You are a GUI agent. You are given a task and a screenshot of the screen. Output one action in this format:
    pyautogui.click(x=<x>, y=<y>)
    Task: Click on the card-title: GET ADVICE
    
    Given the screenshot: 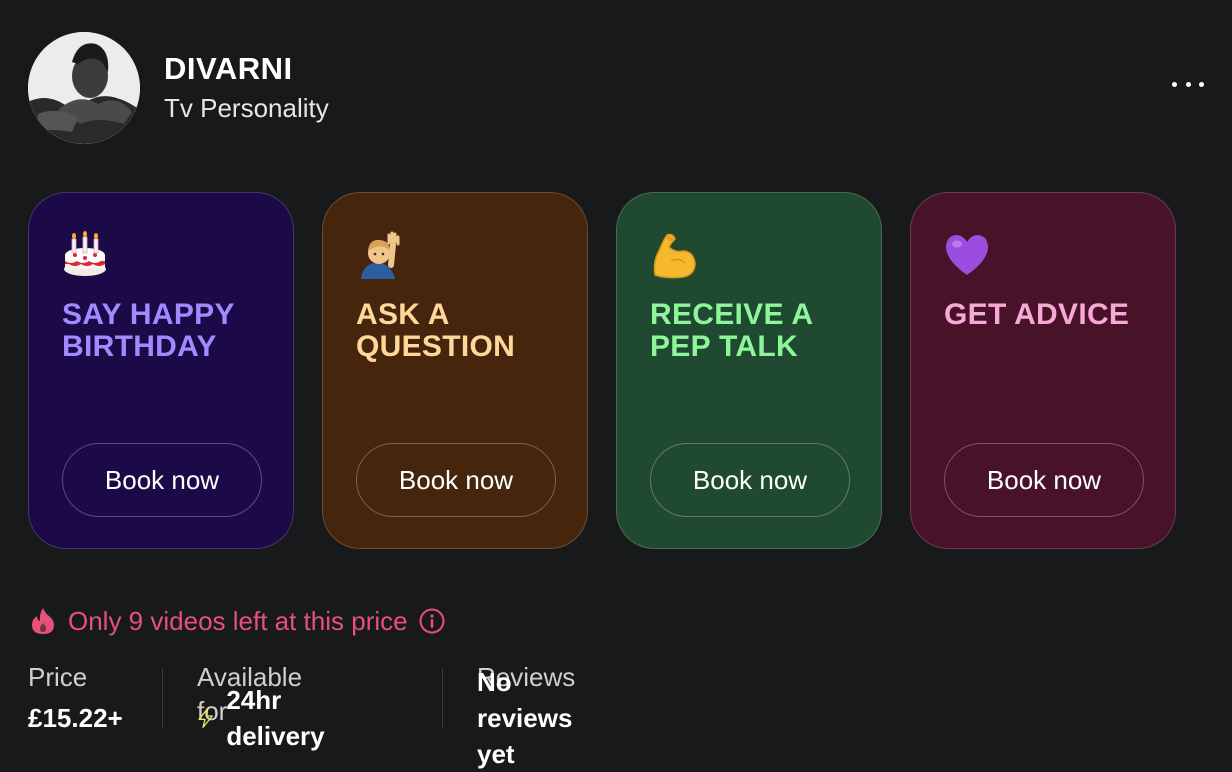 What is the action you would take?
    pyautogui.click(x=1037, y=314)
    